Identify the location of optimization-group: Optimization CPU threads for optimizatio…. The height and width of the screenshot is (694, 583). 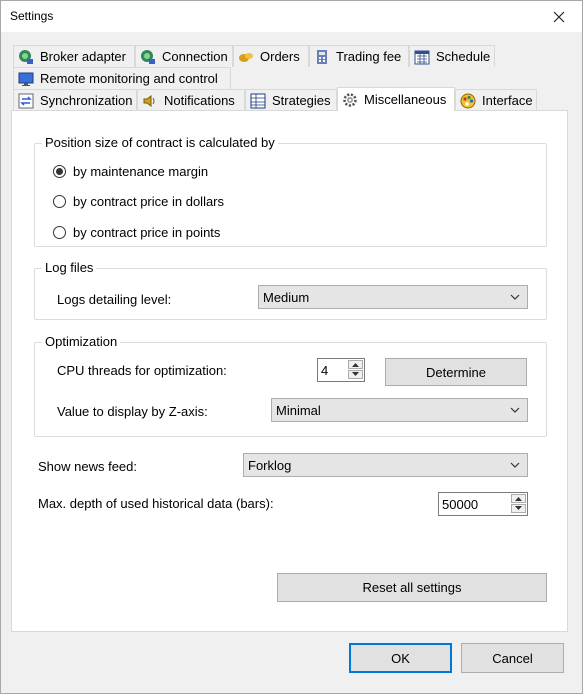
(290, 385).